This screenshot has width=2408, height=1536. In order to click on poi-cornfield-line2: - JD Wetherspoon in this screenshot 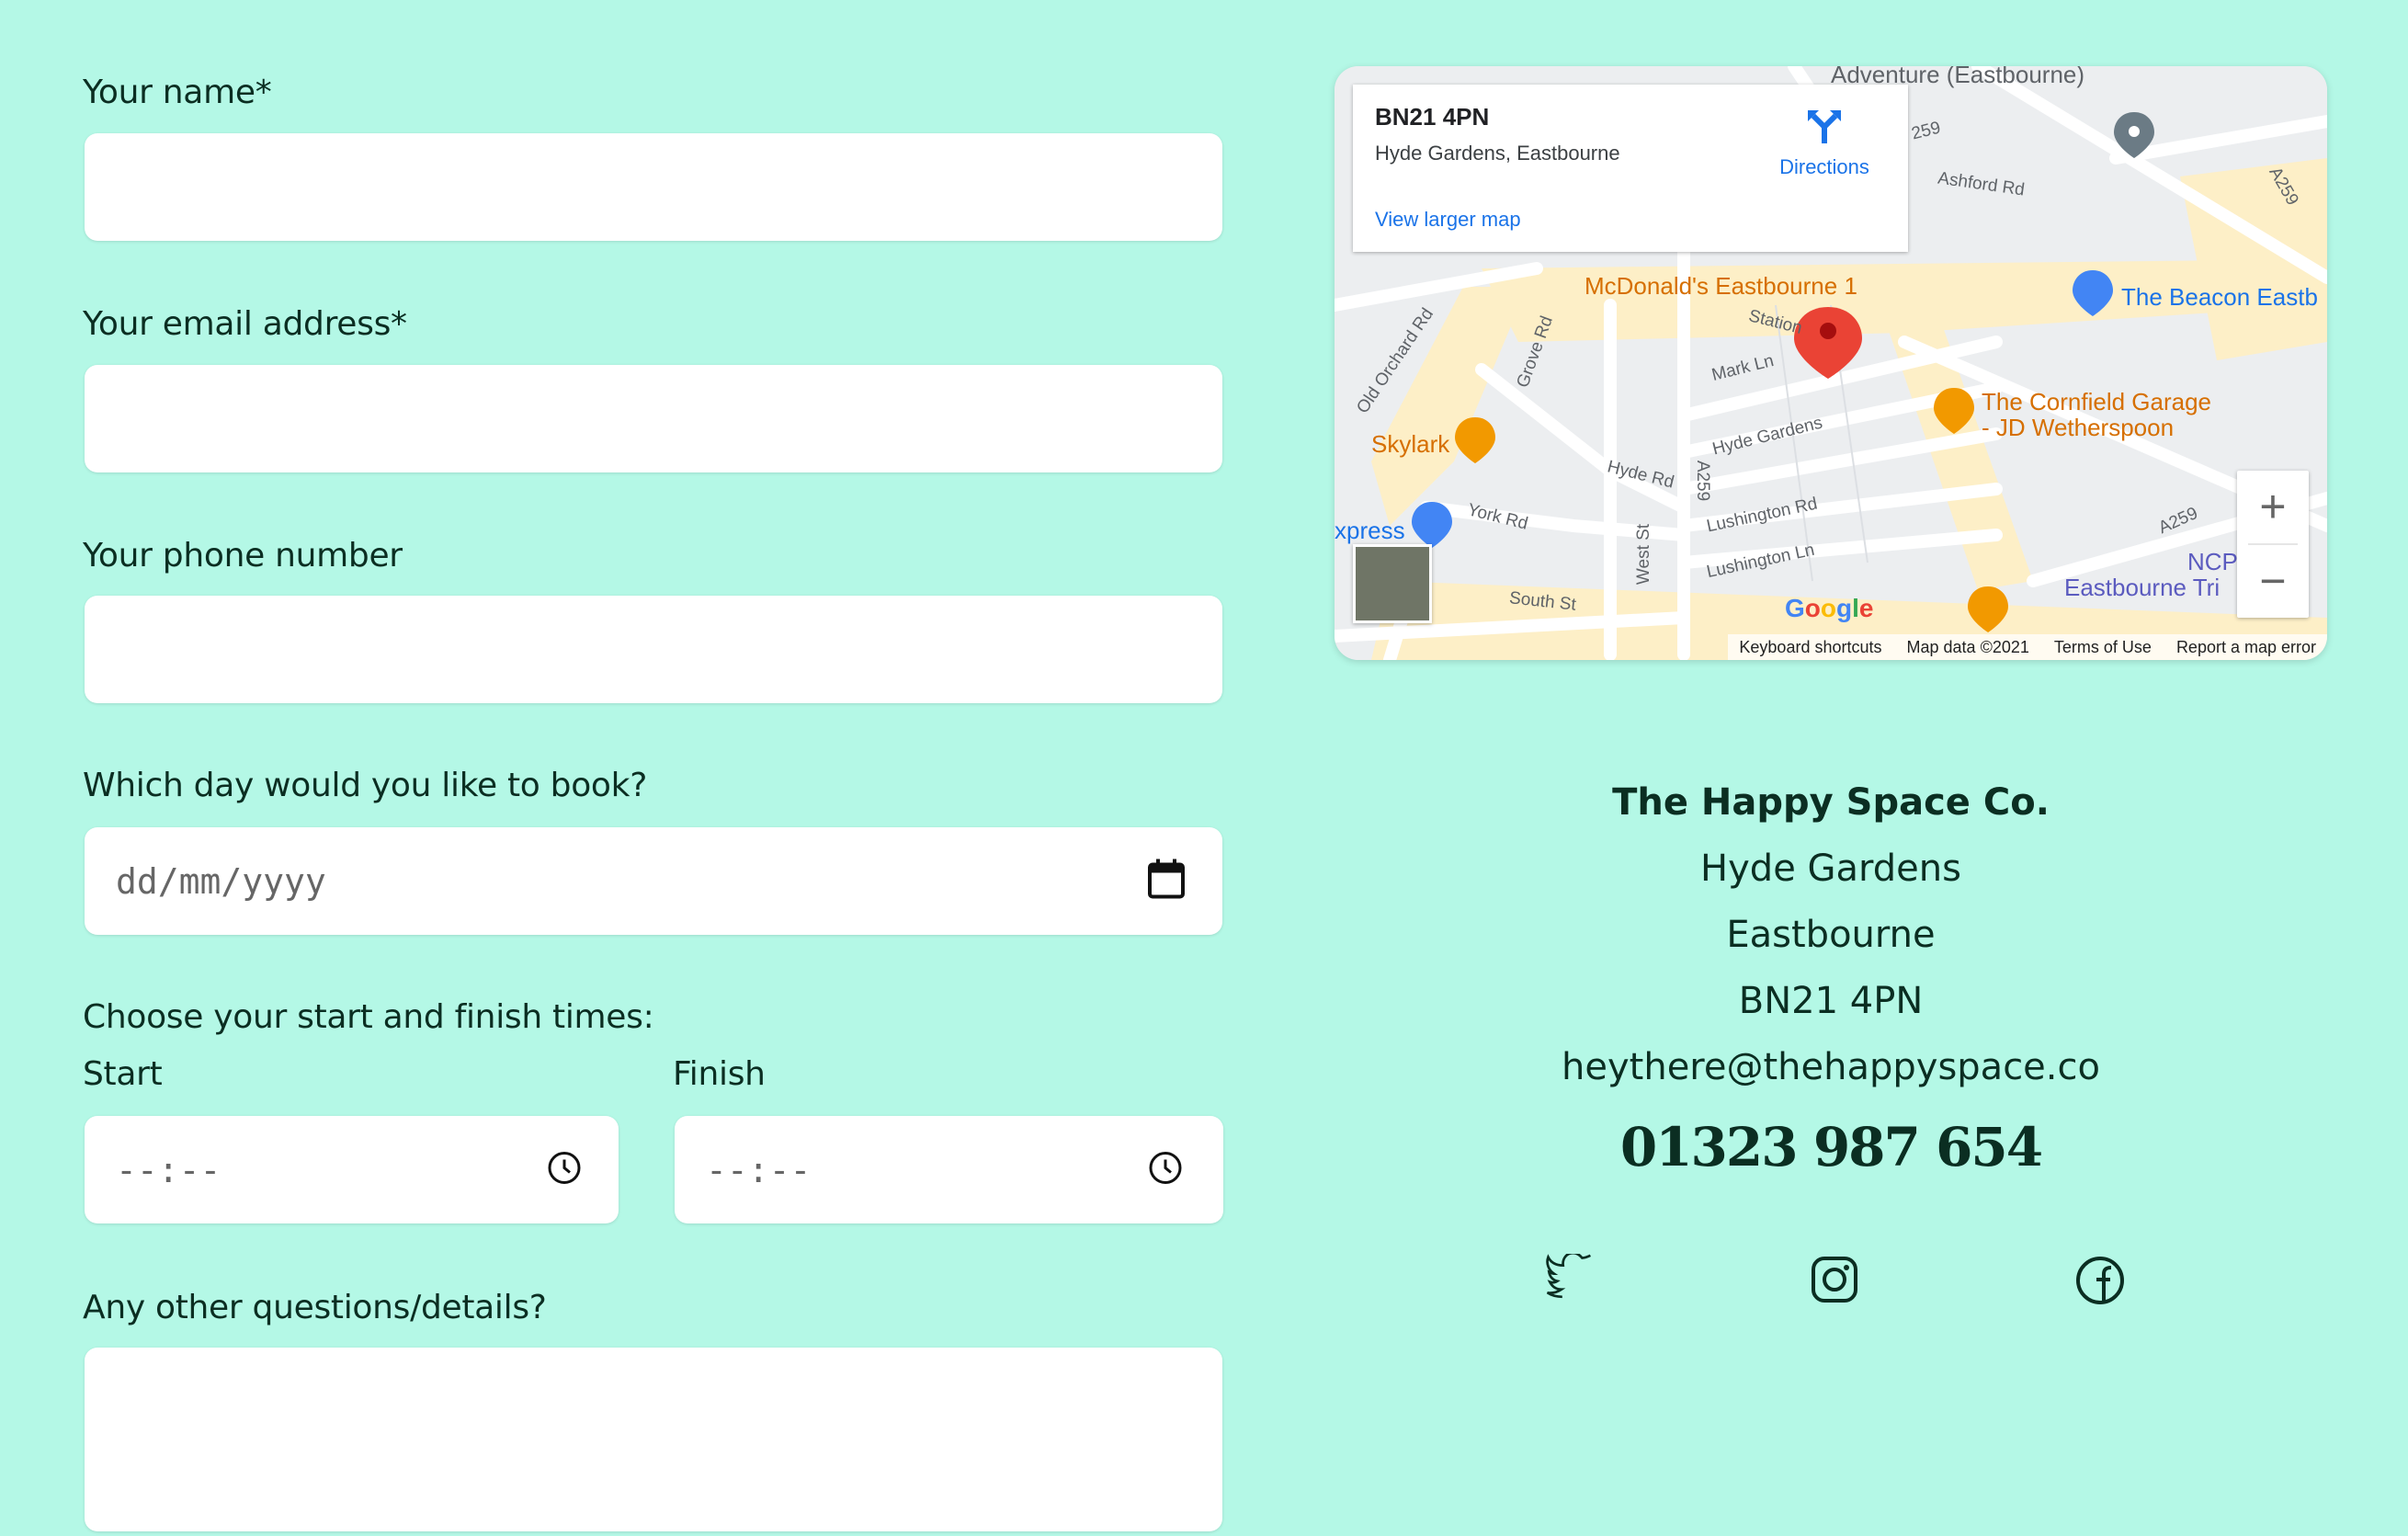, I will do `click(2078, 428)`.